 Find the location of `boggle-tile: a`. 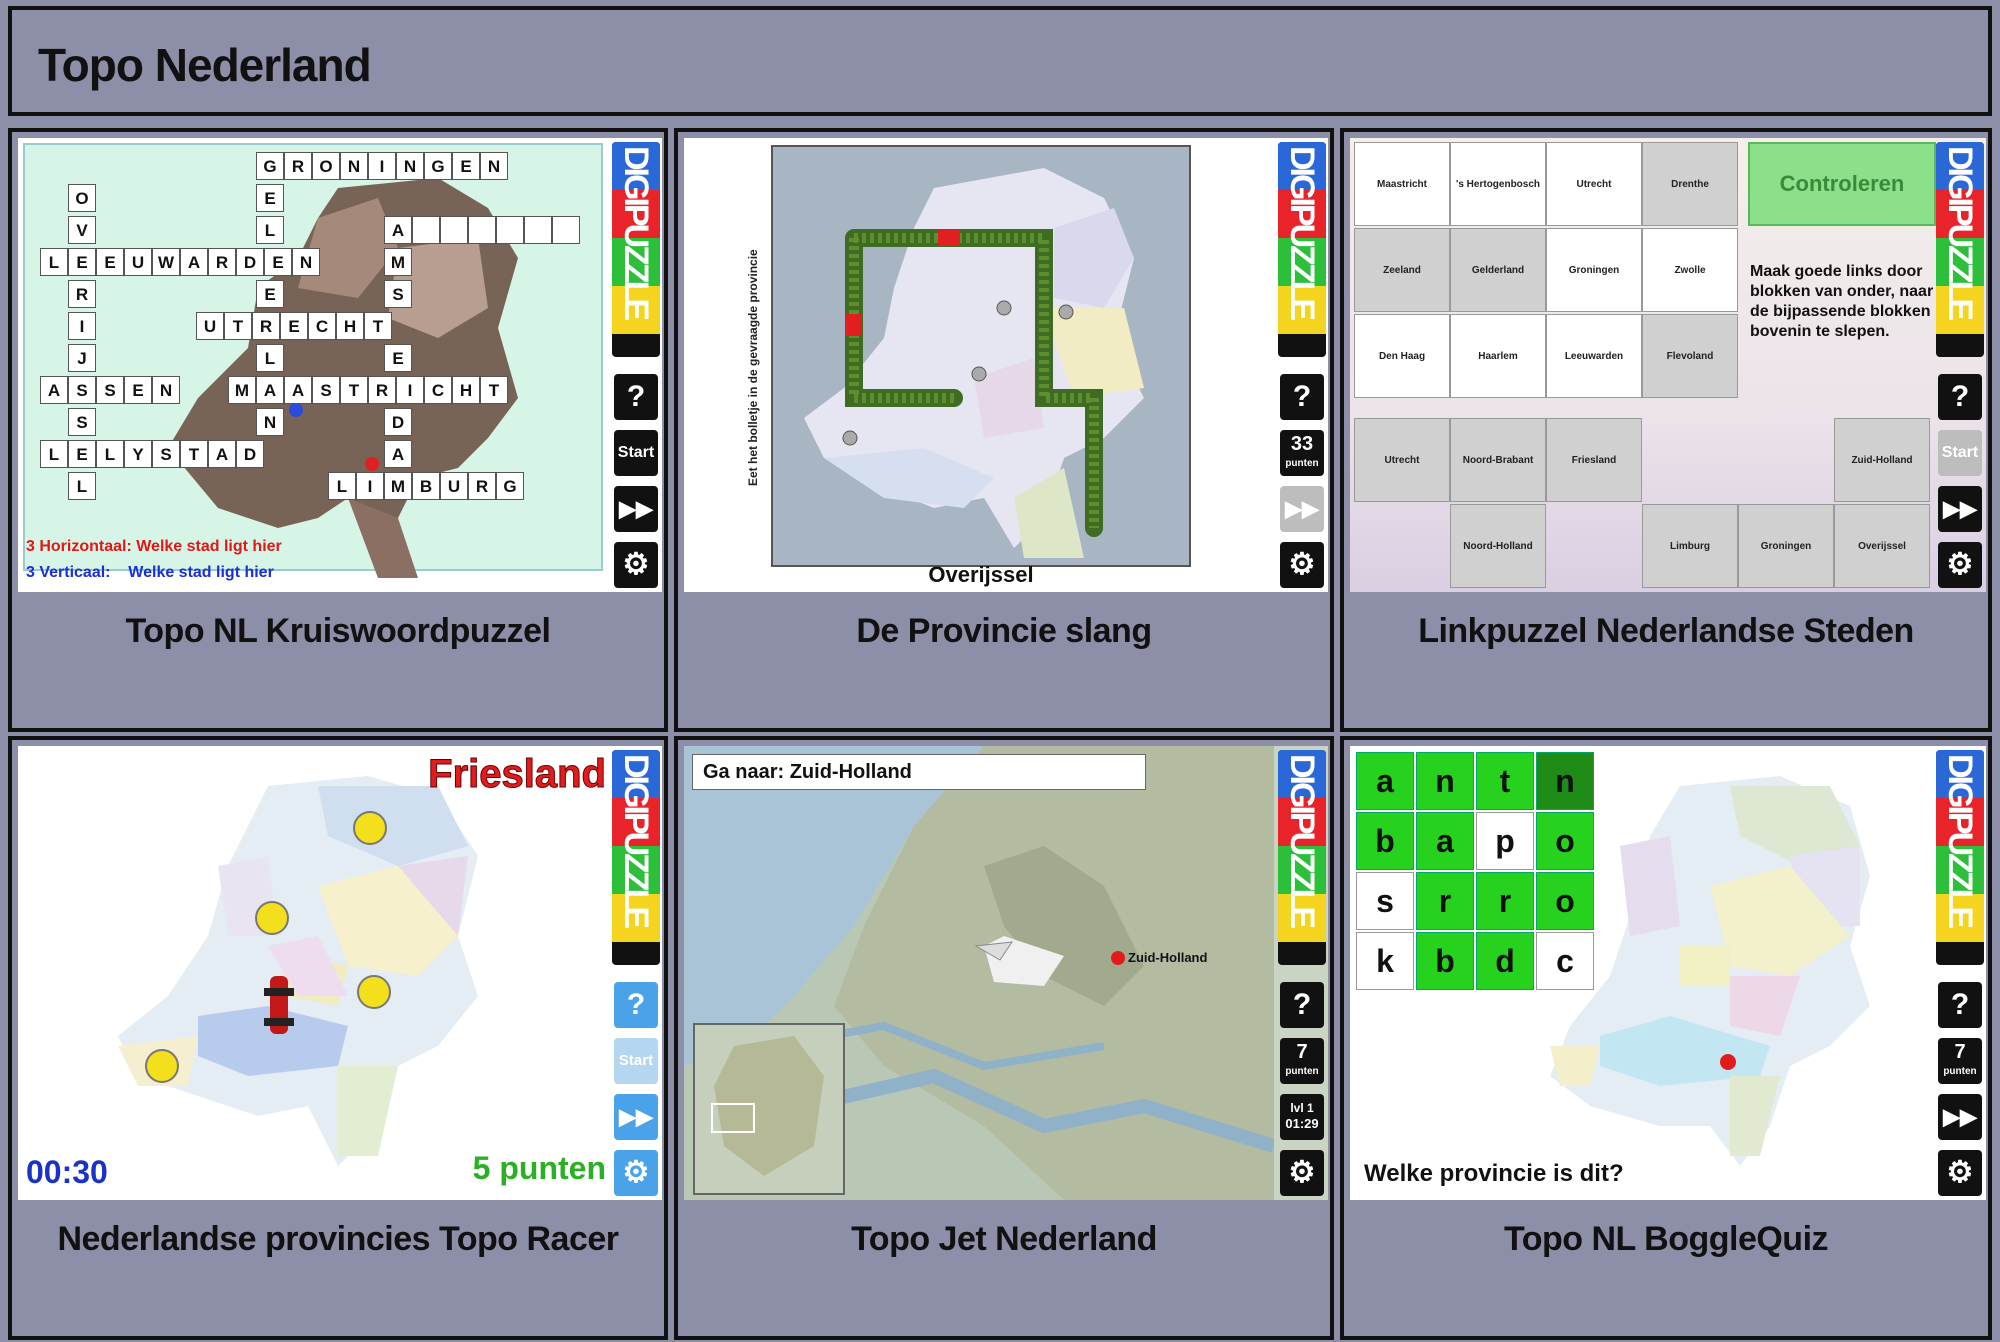

boggle-tile: a is located at coordinates (1385, 781).